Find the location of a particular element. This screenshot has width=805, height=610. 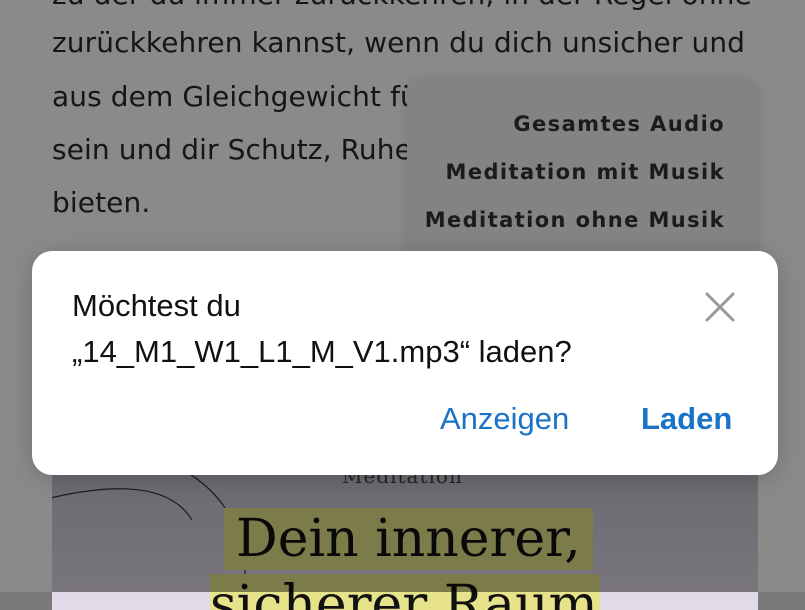

close-button is located at coordinates (720, 307).